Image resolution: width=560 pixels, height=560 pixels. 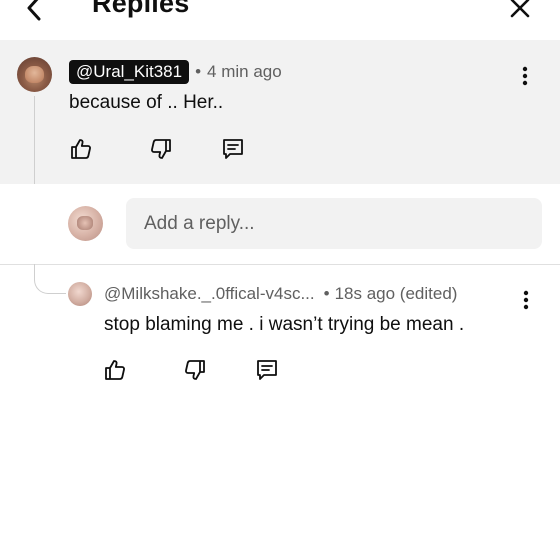 I want to click on replies-header: Replies, so click(x=280, y=20).